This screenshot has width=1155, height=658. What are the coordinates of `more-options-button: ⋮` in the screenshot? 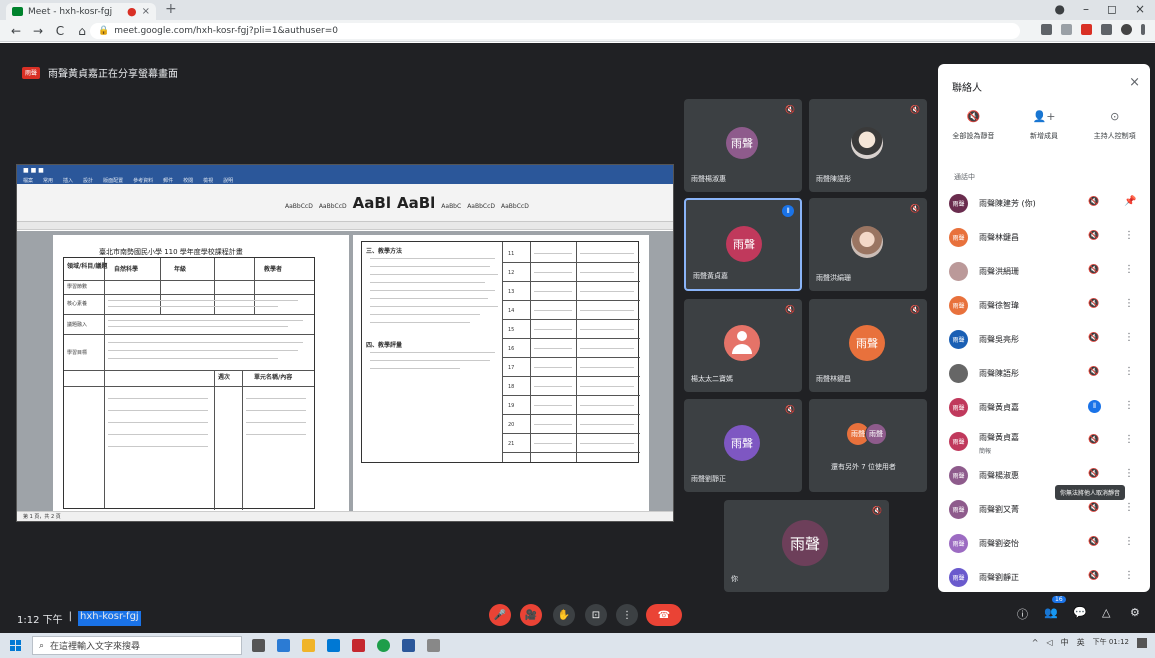 It's located at (627, 615).